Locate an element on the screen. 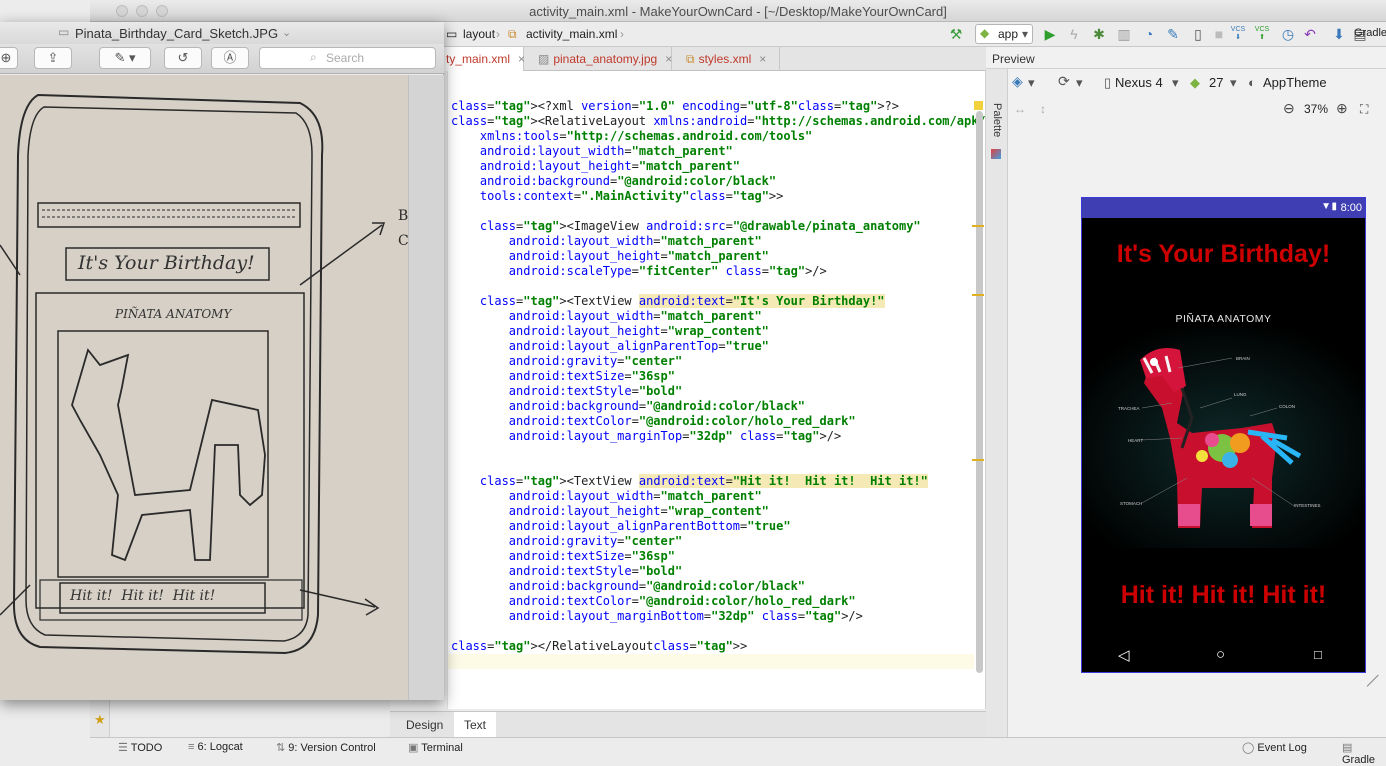  debug-icon: ✱ is located at coordinates (1099, 34).